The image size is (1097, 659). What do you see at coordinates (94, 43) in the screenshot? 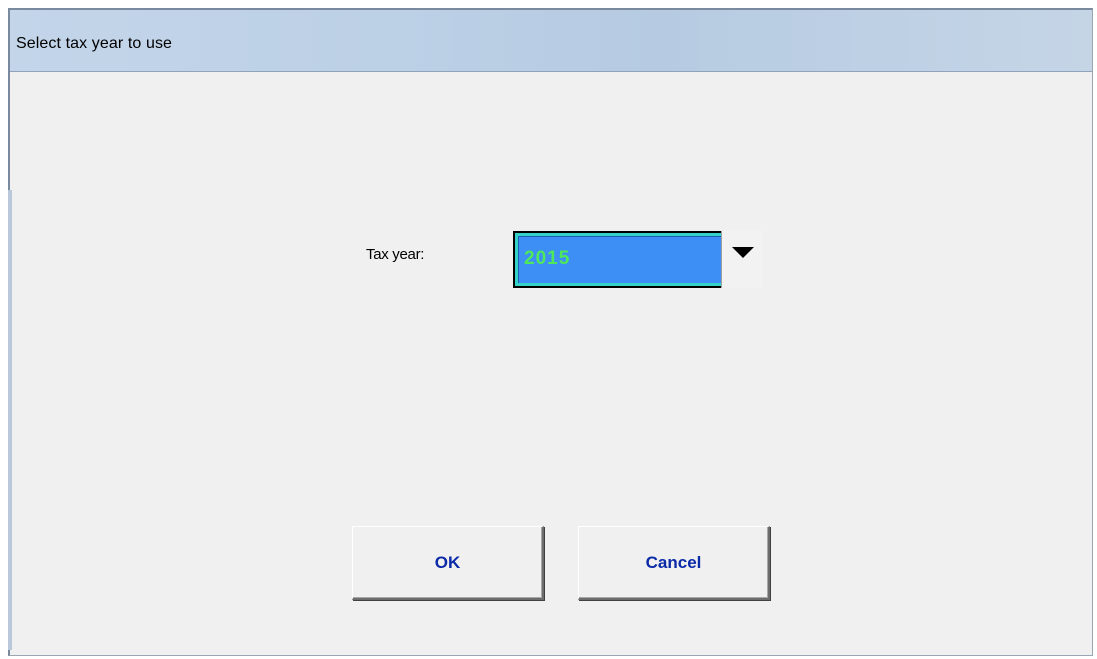
I see `dialog-title: Select tax year to use` at bounding box center [94, 43].